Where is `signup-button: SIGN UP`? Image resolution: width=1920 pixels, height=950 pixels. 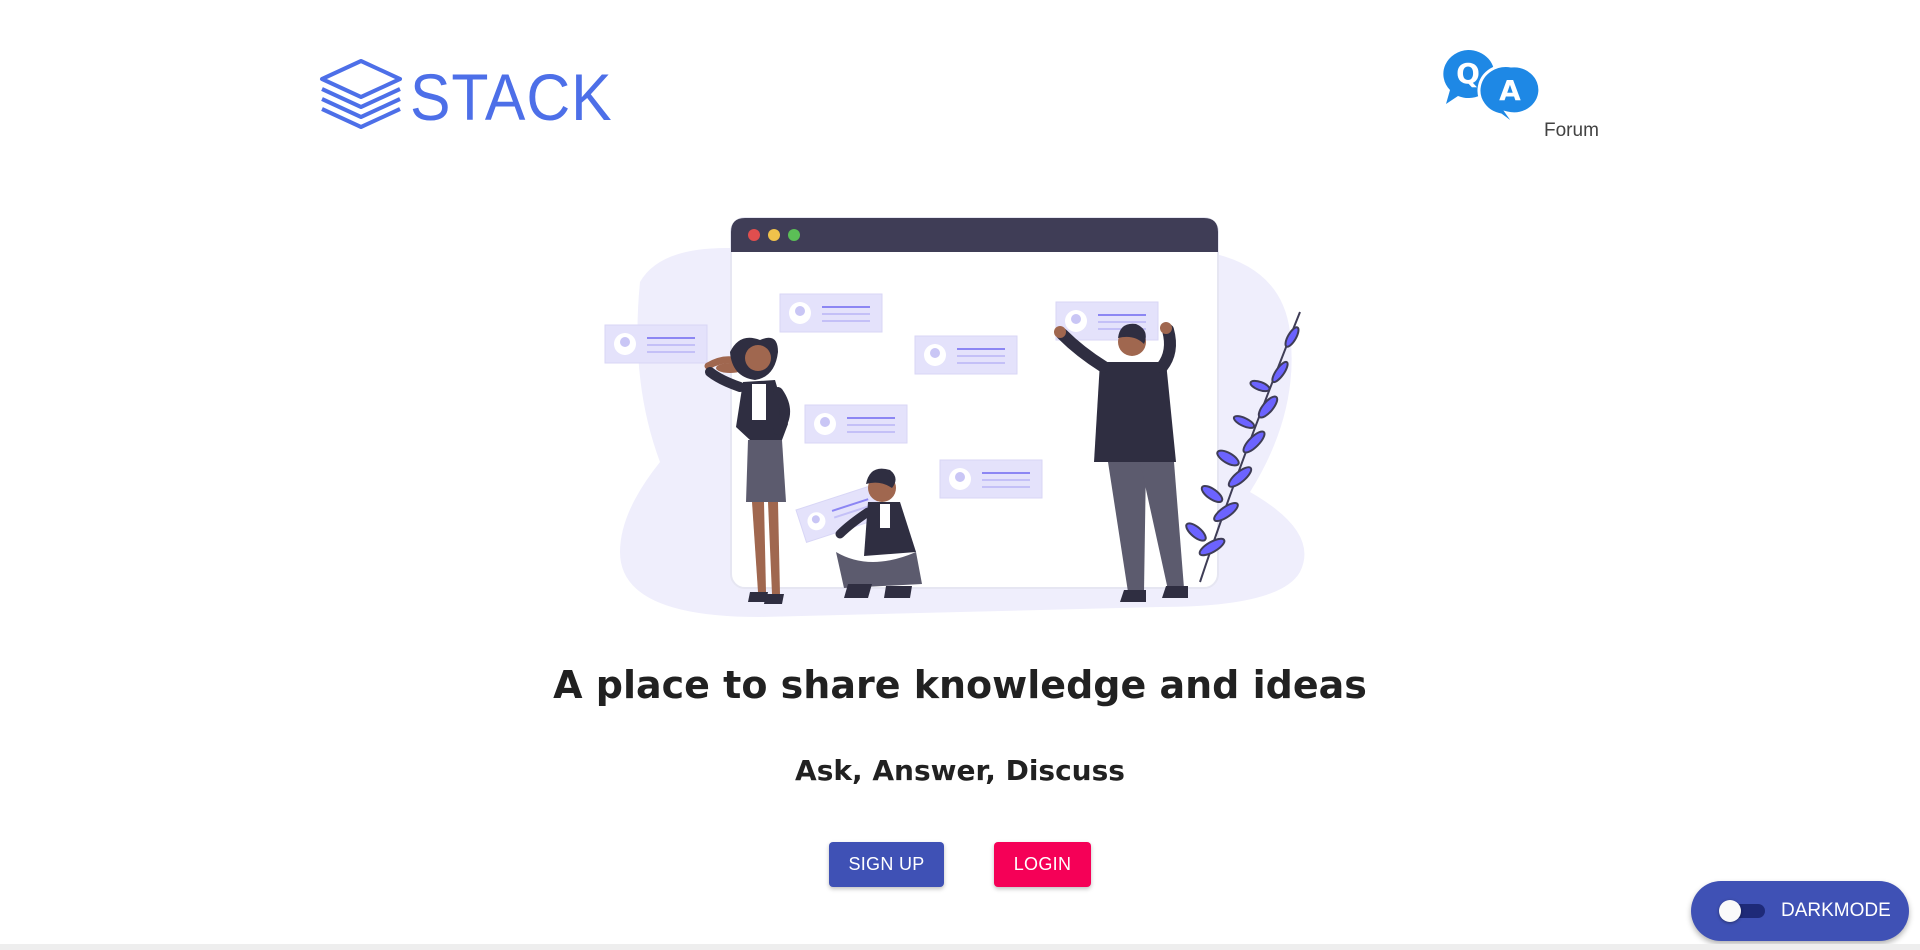
signup-button: SIGN UP is located at coordinates (886, 864).